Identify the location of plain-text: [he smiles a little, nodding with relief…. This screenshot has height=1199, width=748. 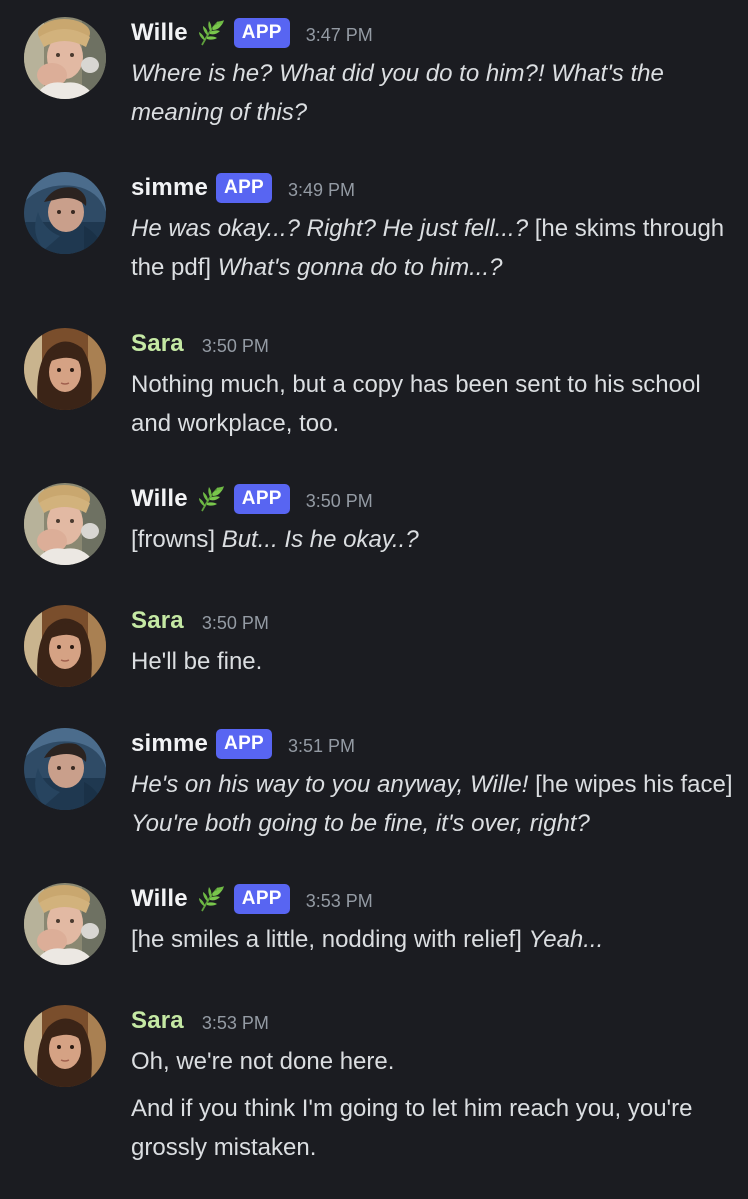
(330, 939).